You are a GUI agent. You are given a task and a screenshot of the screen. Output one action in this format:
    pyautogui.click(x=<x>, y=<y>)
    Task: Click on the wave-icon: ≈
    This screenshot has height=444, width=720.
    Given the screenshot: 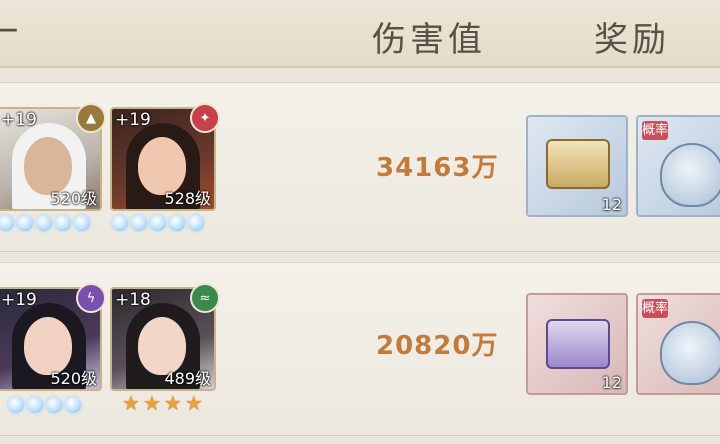 What is the action you would take?
    pyautogui.click(x=205, y=298)
    